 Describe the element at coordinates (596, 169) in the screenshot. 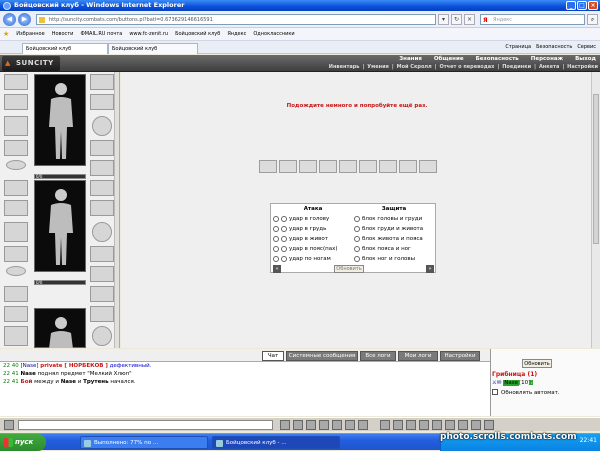

I see `scrollbar-thumb` at that location.